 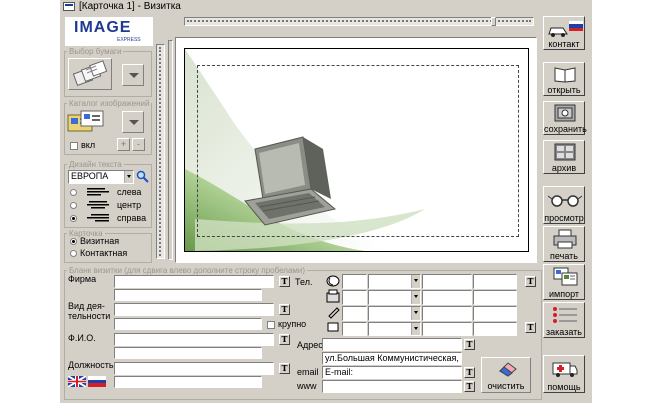 What do you see at coordinates (564, 256) in the screenshot?
I see `print-label: печать` at bounding box center [564, 256].